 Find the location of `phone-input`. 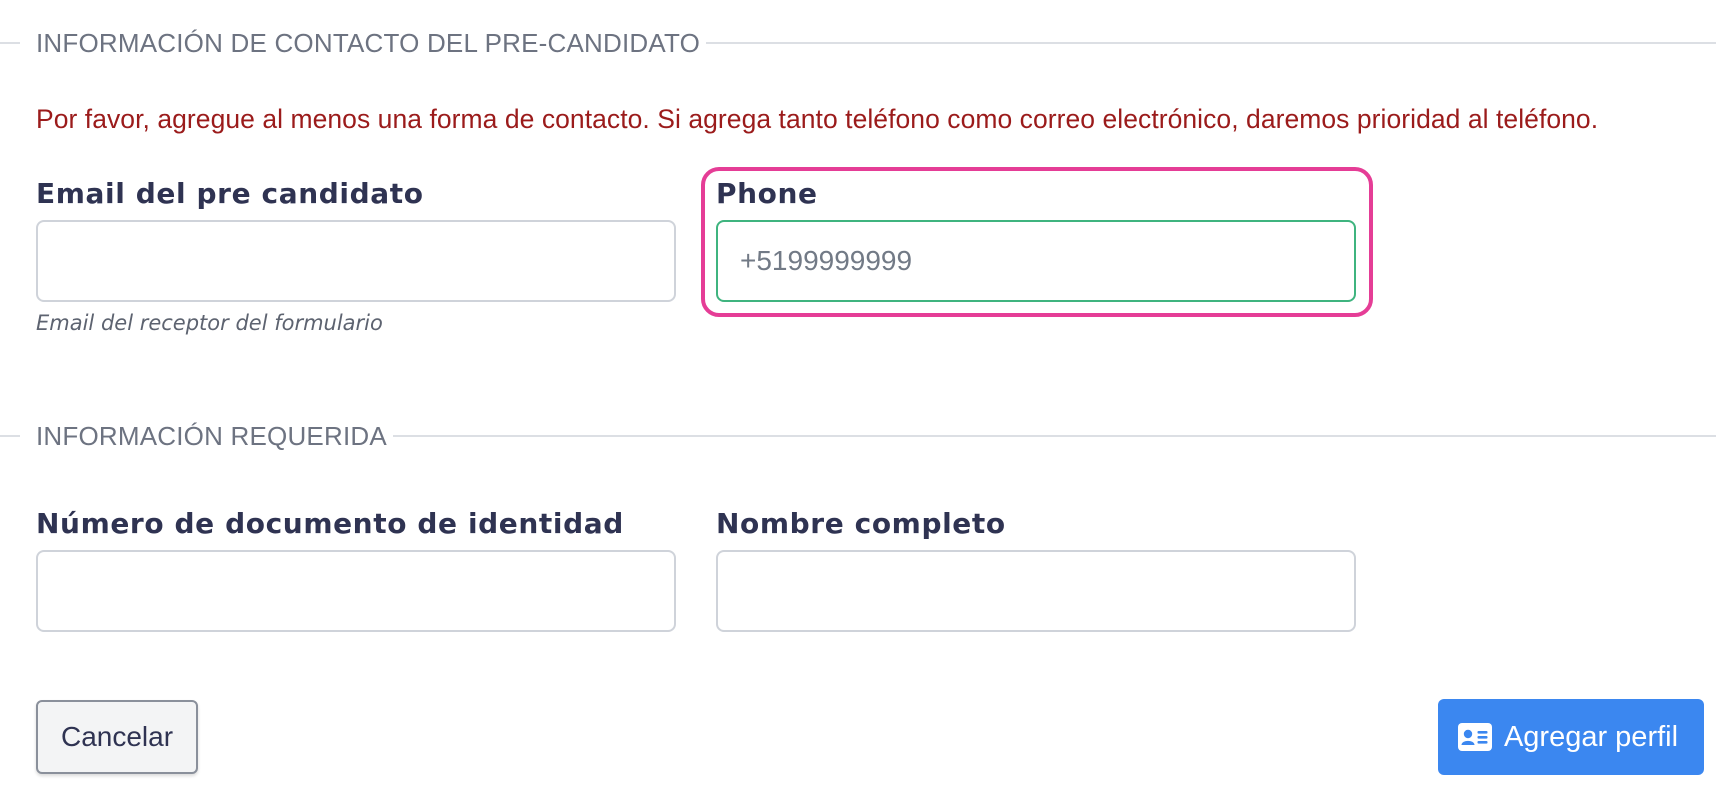

phone-input is located at coordinates (1036, 261).